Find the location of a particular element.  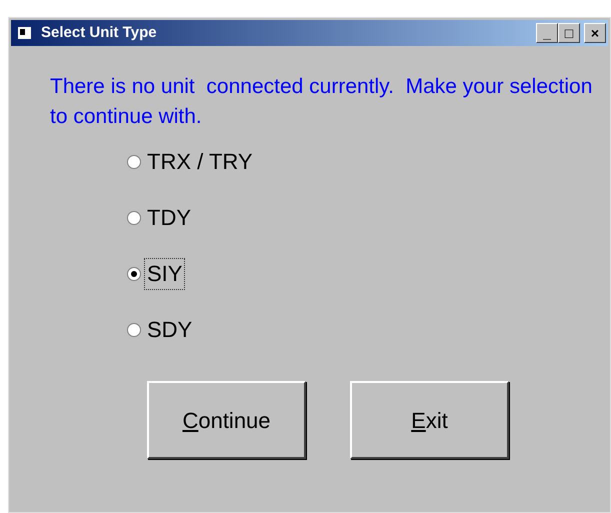

maximize-button: □ is located at coordinates (569, 33).